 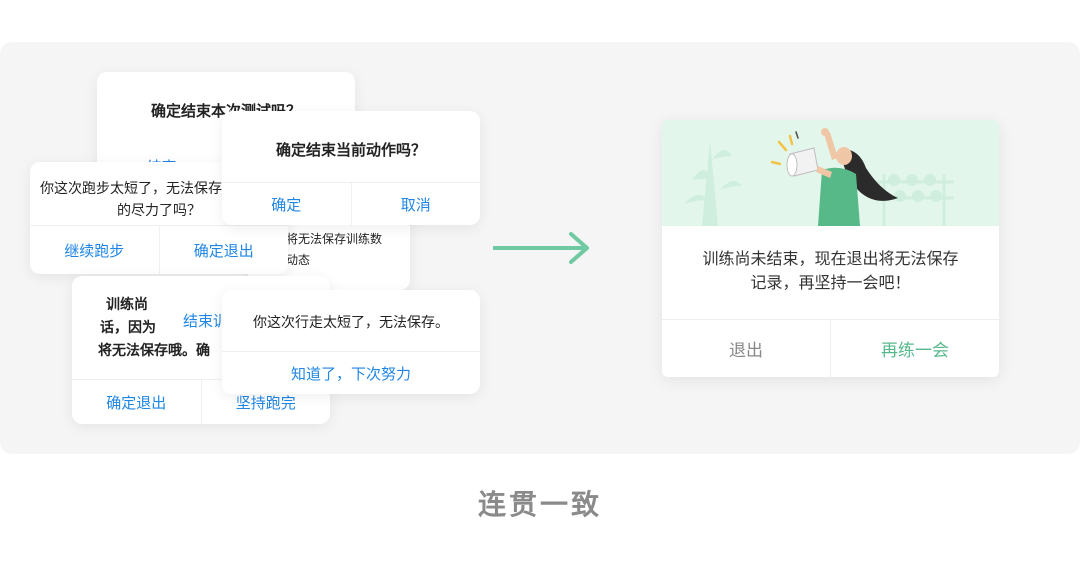 What do you see at coordinates (351, 342) in the screenshot?
I see `dialog-walk-too-short: 你这次行走太短了，无法保存。 知道了，下次努力` at bounding box center [351, 342].